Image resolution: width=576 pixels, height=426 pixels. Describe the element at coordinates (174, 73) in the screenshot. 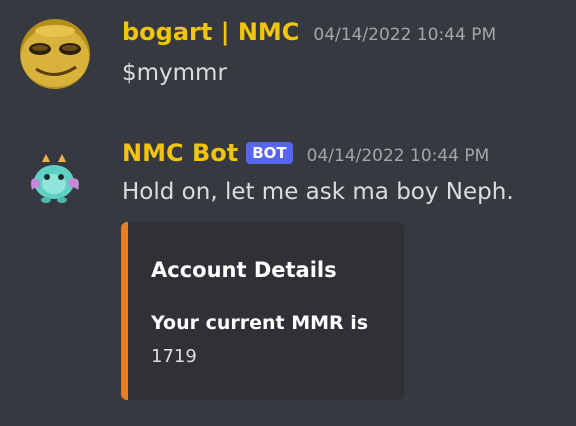

I see `message-content: $mymmr` at that location.